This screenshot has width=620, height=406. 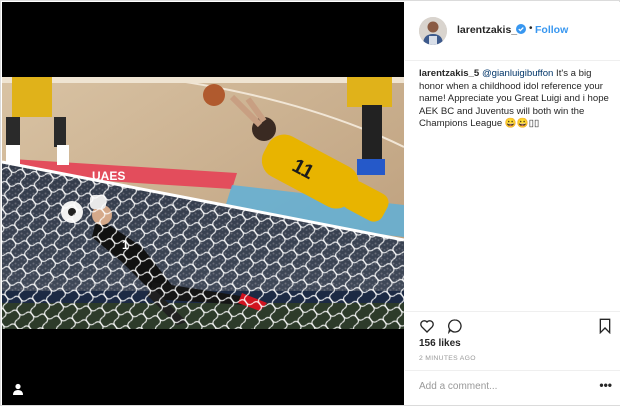 What do you see at coordinates (490, 30) in the screenshot?
I see `username-link: larentzakis_5` at bounding box center [490, 30].